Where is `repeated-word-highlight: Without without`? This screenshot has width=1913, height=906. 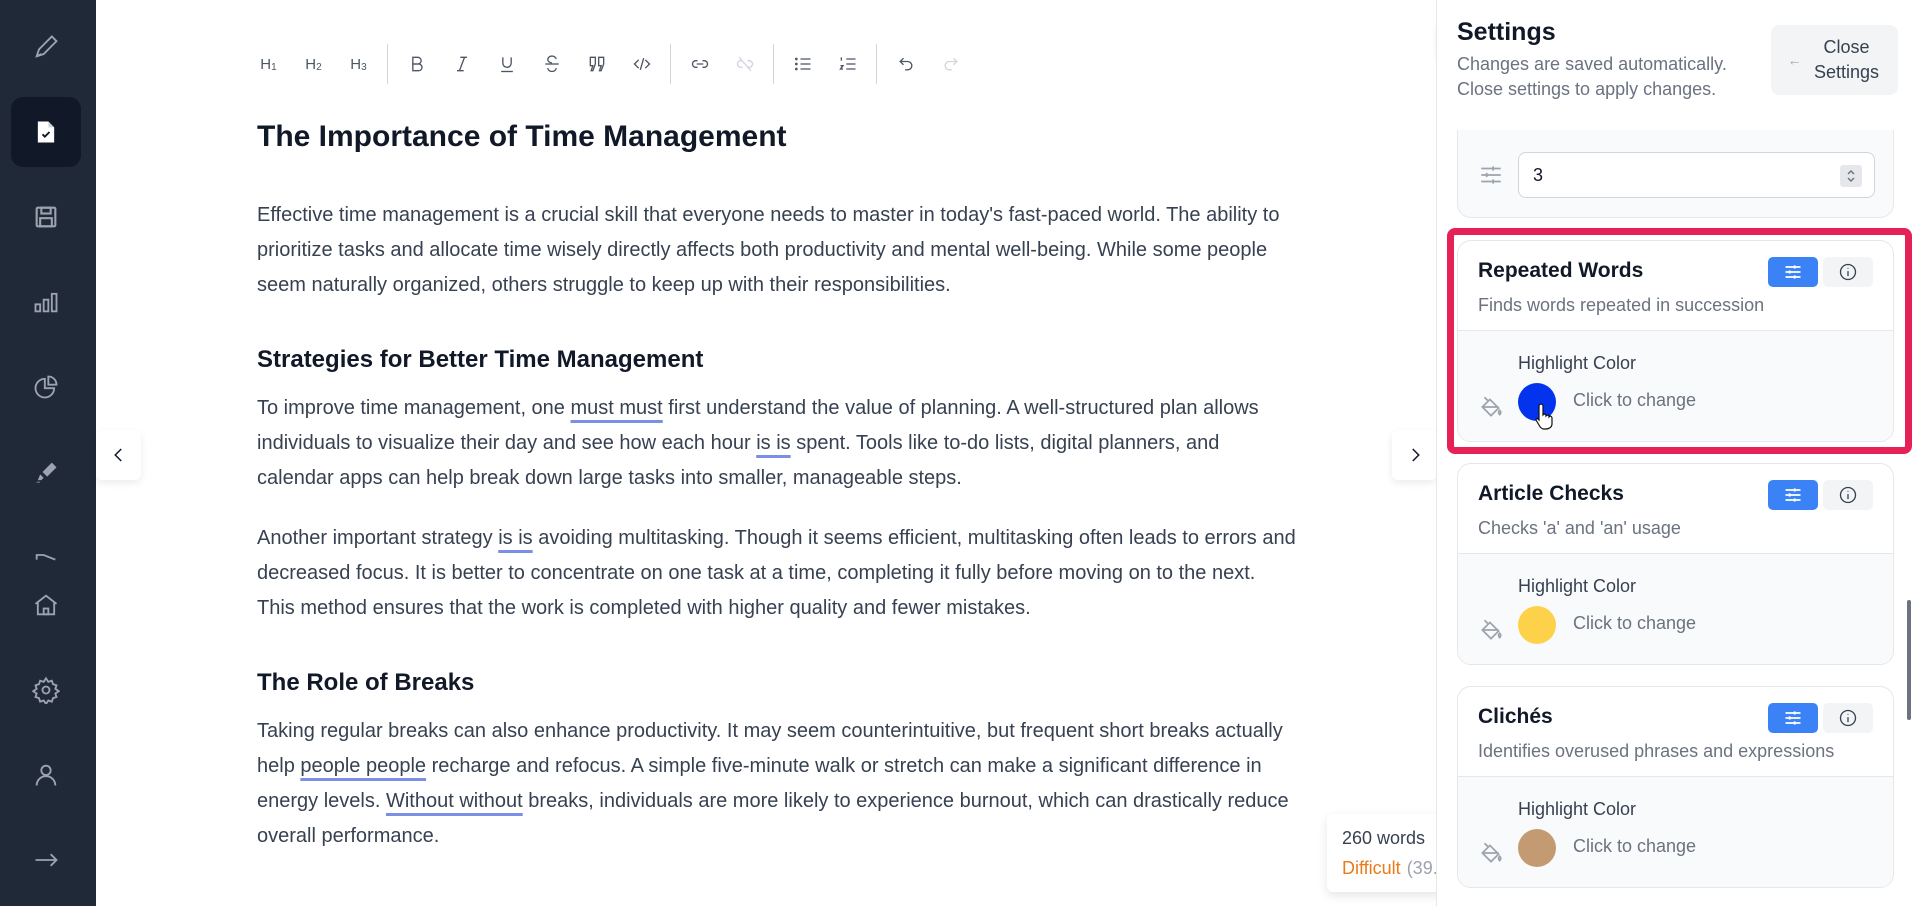 repeated-word-highlight: Without without is located at coordinates (454, 801).